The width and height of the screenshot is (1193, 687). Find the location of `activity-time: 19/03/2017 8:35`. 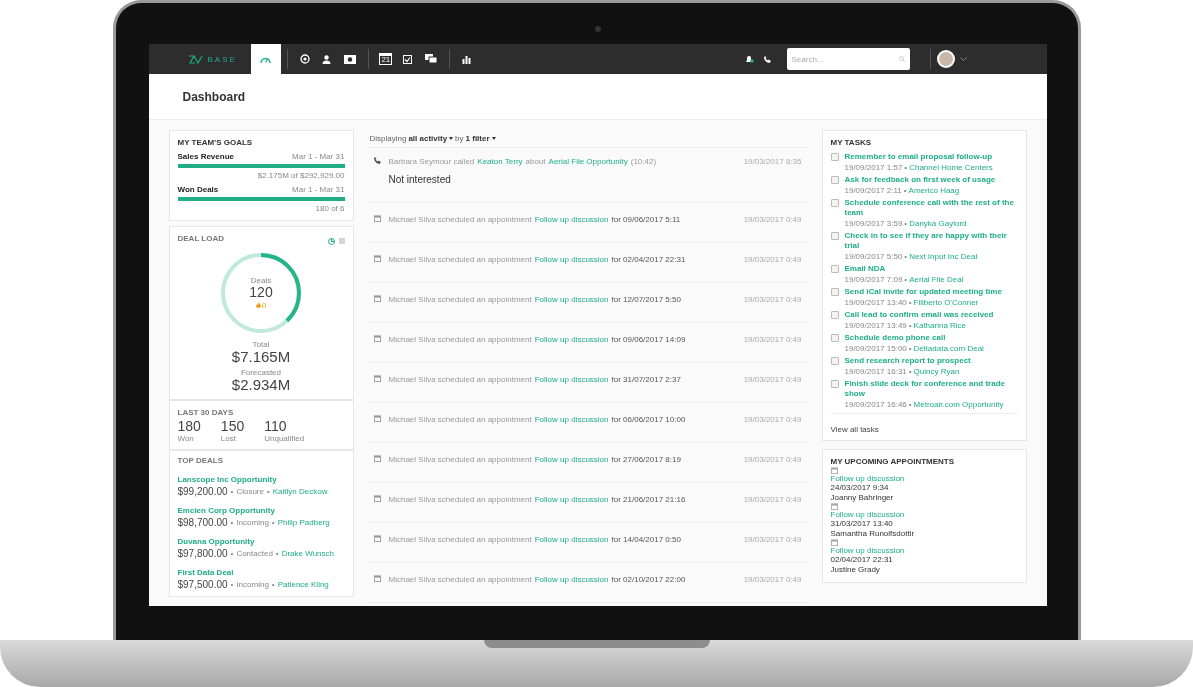

activity-time: 19/03/2017 8:35 is located at coordinates (772, 162).